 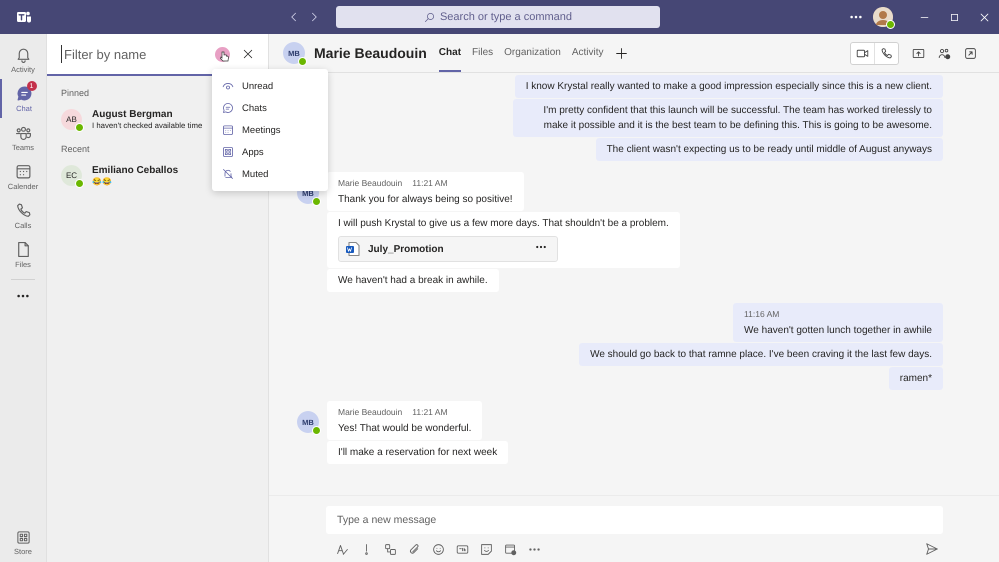 I want to click on sticker-icon, so click(x=486, y=549).